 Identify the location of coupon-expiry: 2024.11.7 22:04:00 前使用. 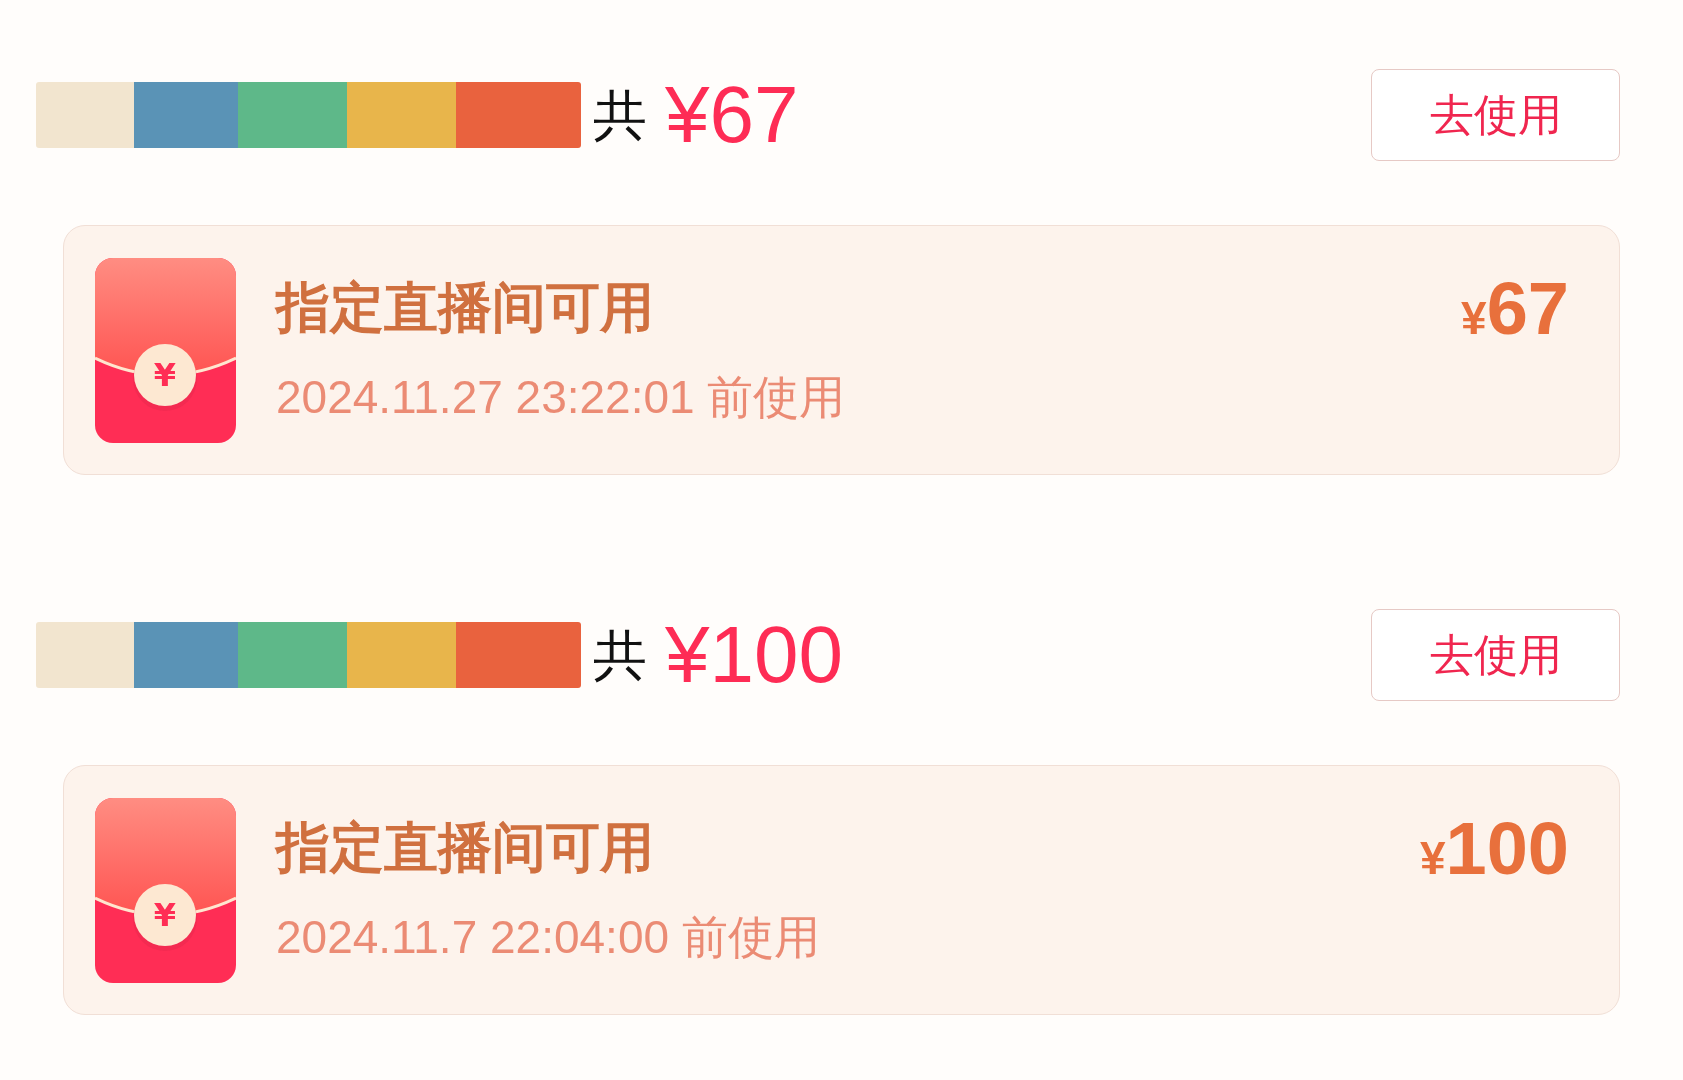
(548, 937).